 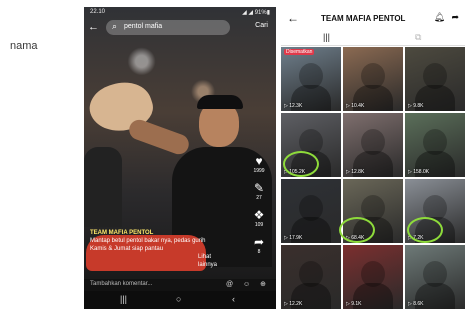 I want to click on like-button: ♥ 1999, so click(x=259, y=164).